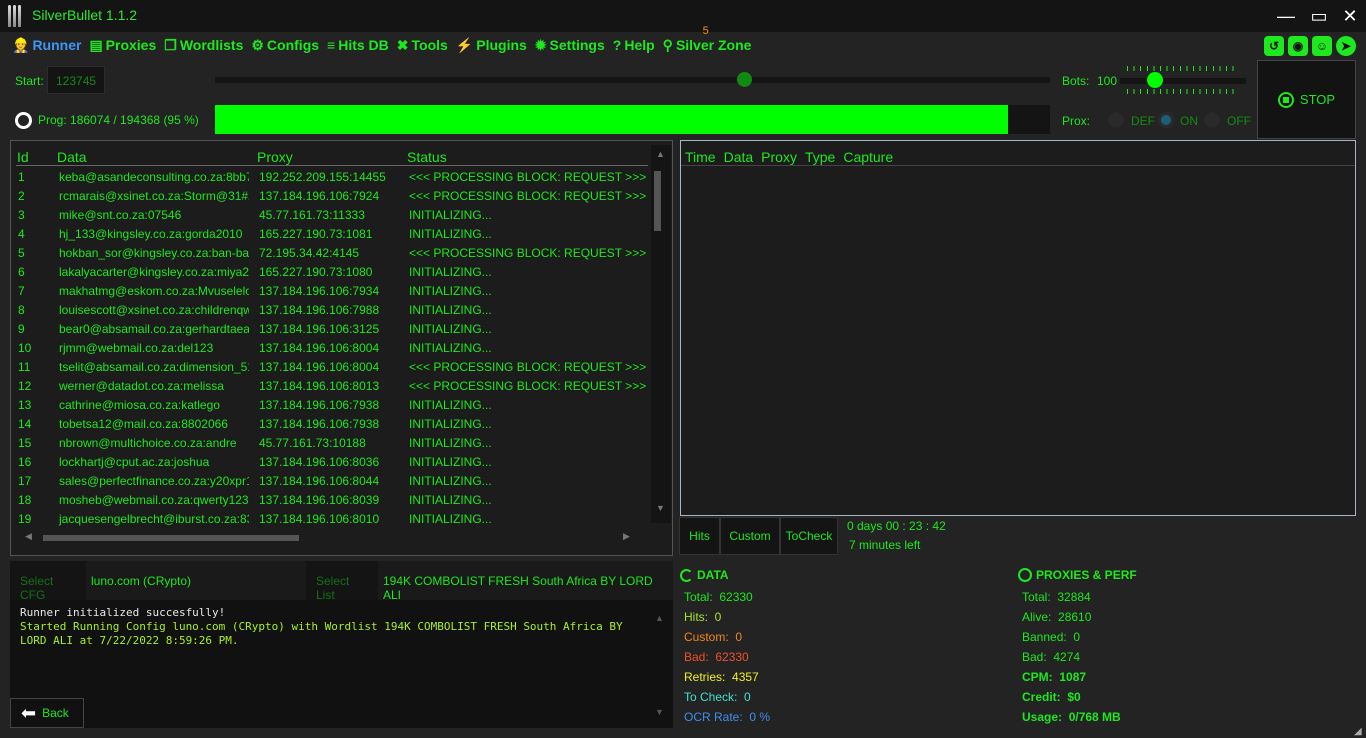 The image size is (1366, 738). I want to click on start-slider, so click(632, 80).